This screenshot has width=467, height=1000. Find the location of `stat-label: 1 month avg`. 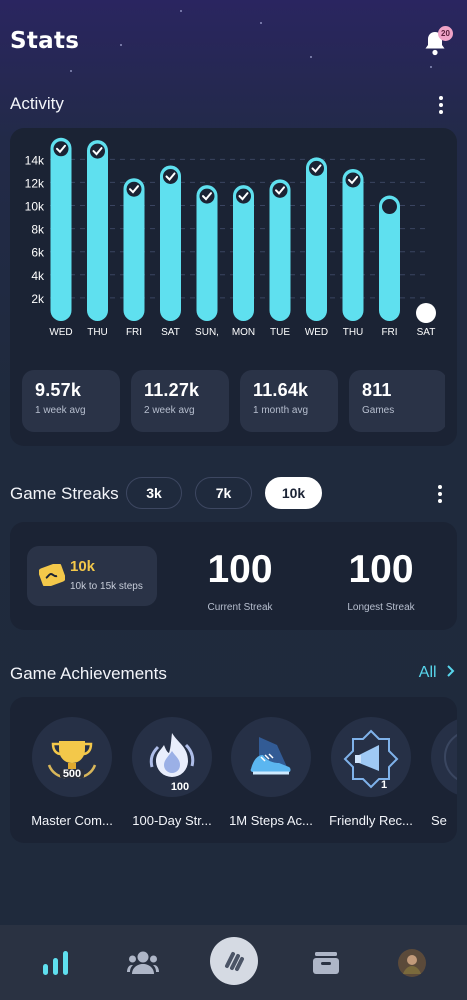

stat-label: 1 month avg is located at coordinates (281, 410).